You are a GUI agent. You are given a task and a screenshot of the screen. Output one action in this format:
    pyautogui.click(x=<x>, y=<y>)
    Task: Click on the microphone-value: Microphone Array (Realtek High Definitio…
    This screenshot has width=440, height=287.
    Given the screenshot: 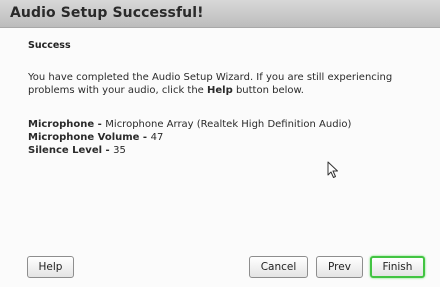 What is the action you would take?
    pyautogui.click(x=228, y=124)
    